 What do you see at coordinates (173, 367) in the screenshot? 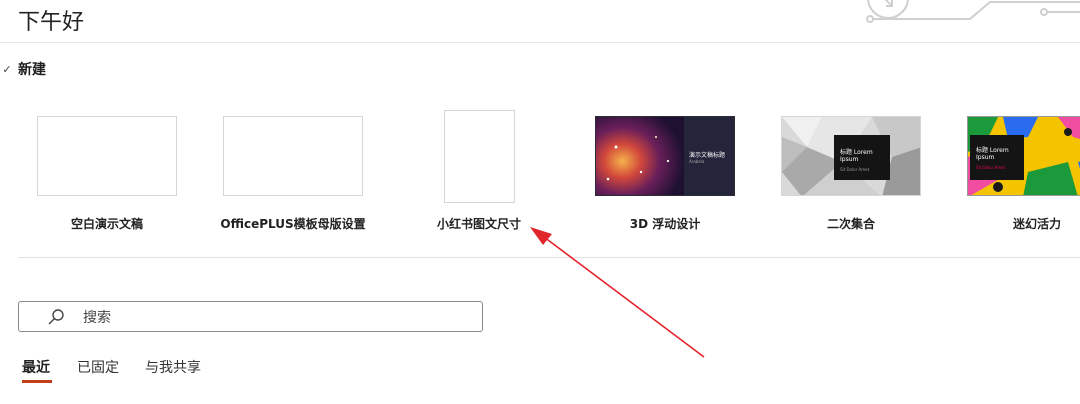
I see `tab-shared-with-me: 与我共享` at bounding box center [173, 367].